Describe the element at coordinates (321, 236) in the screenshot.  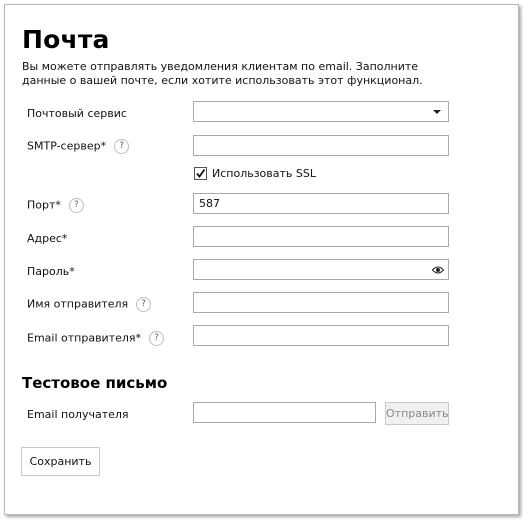
I see `address-input` at that location.